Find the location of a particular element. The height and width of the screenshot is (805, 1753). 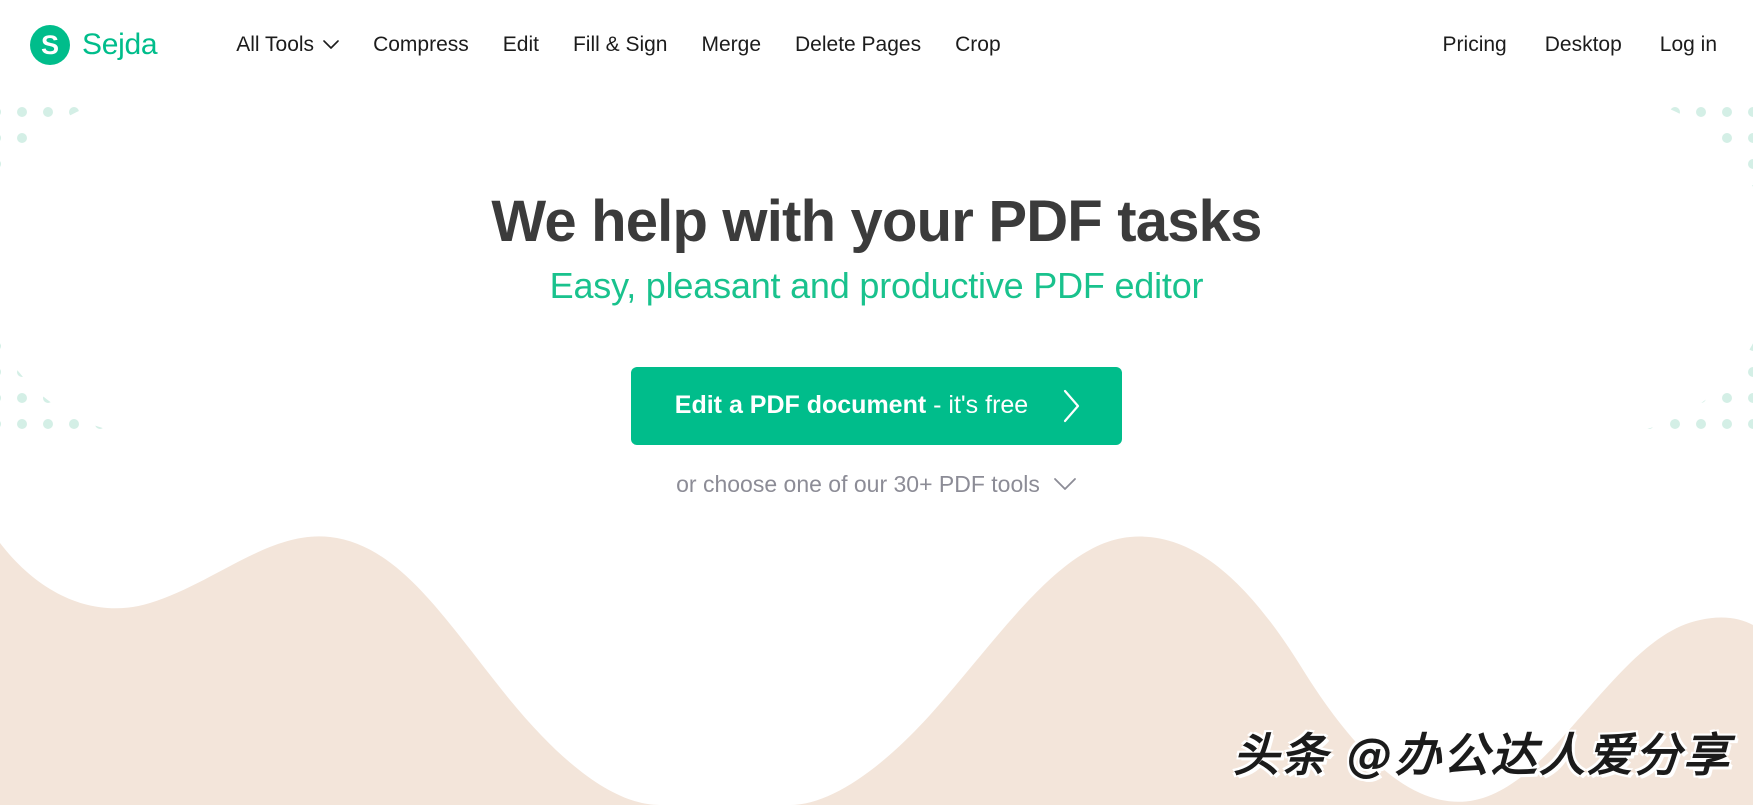

edit-pdf-document-button: Edit a PDF document - it's free is located at coordinates (876, 405).